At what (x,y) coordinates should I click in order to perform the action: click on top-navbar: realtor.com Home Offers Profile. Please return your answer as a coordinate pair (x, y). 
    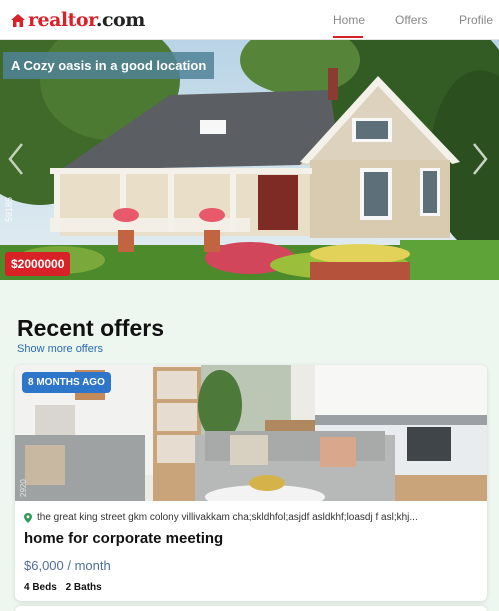
    Looking at the image, I should click on (249, 20).